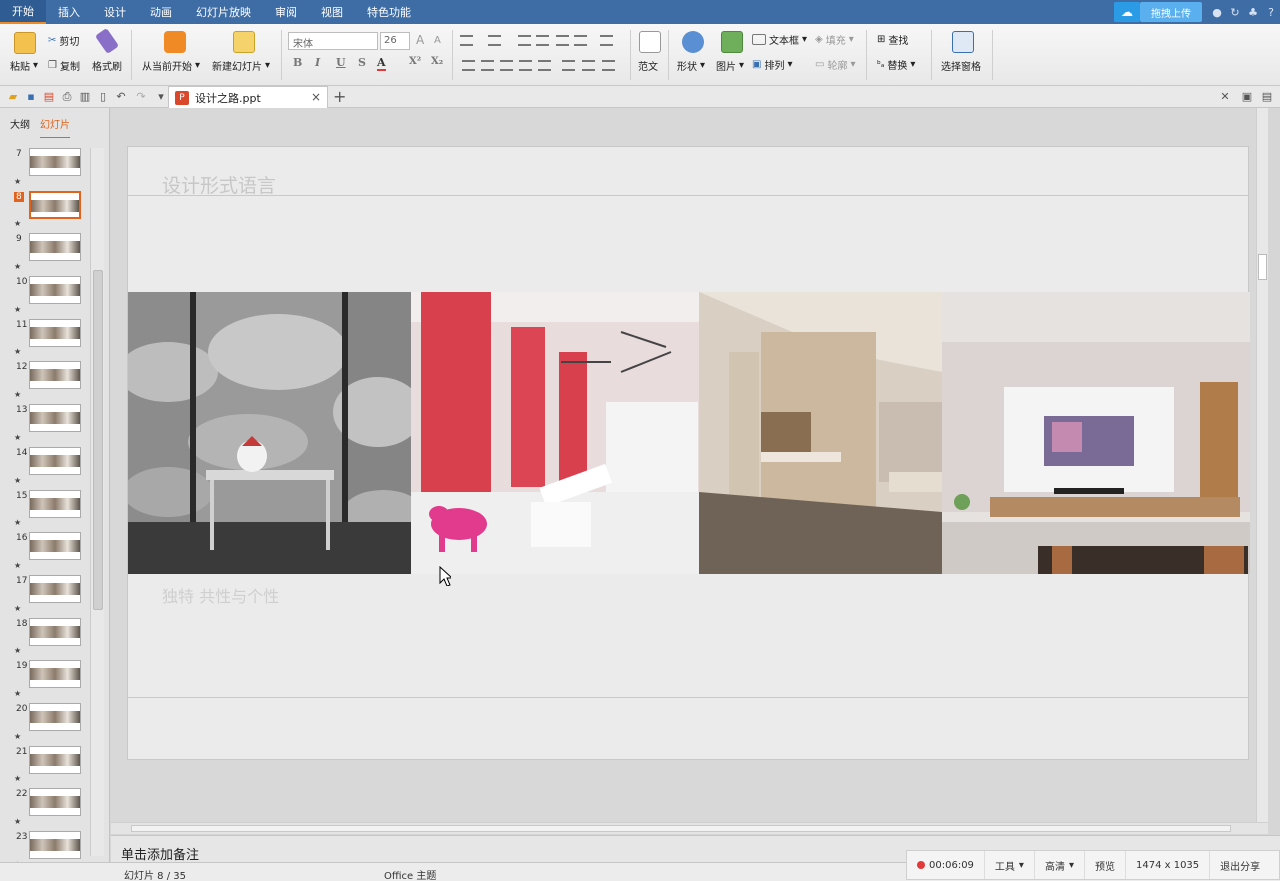  I want to click on justify-icon, so click(525, 65).